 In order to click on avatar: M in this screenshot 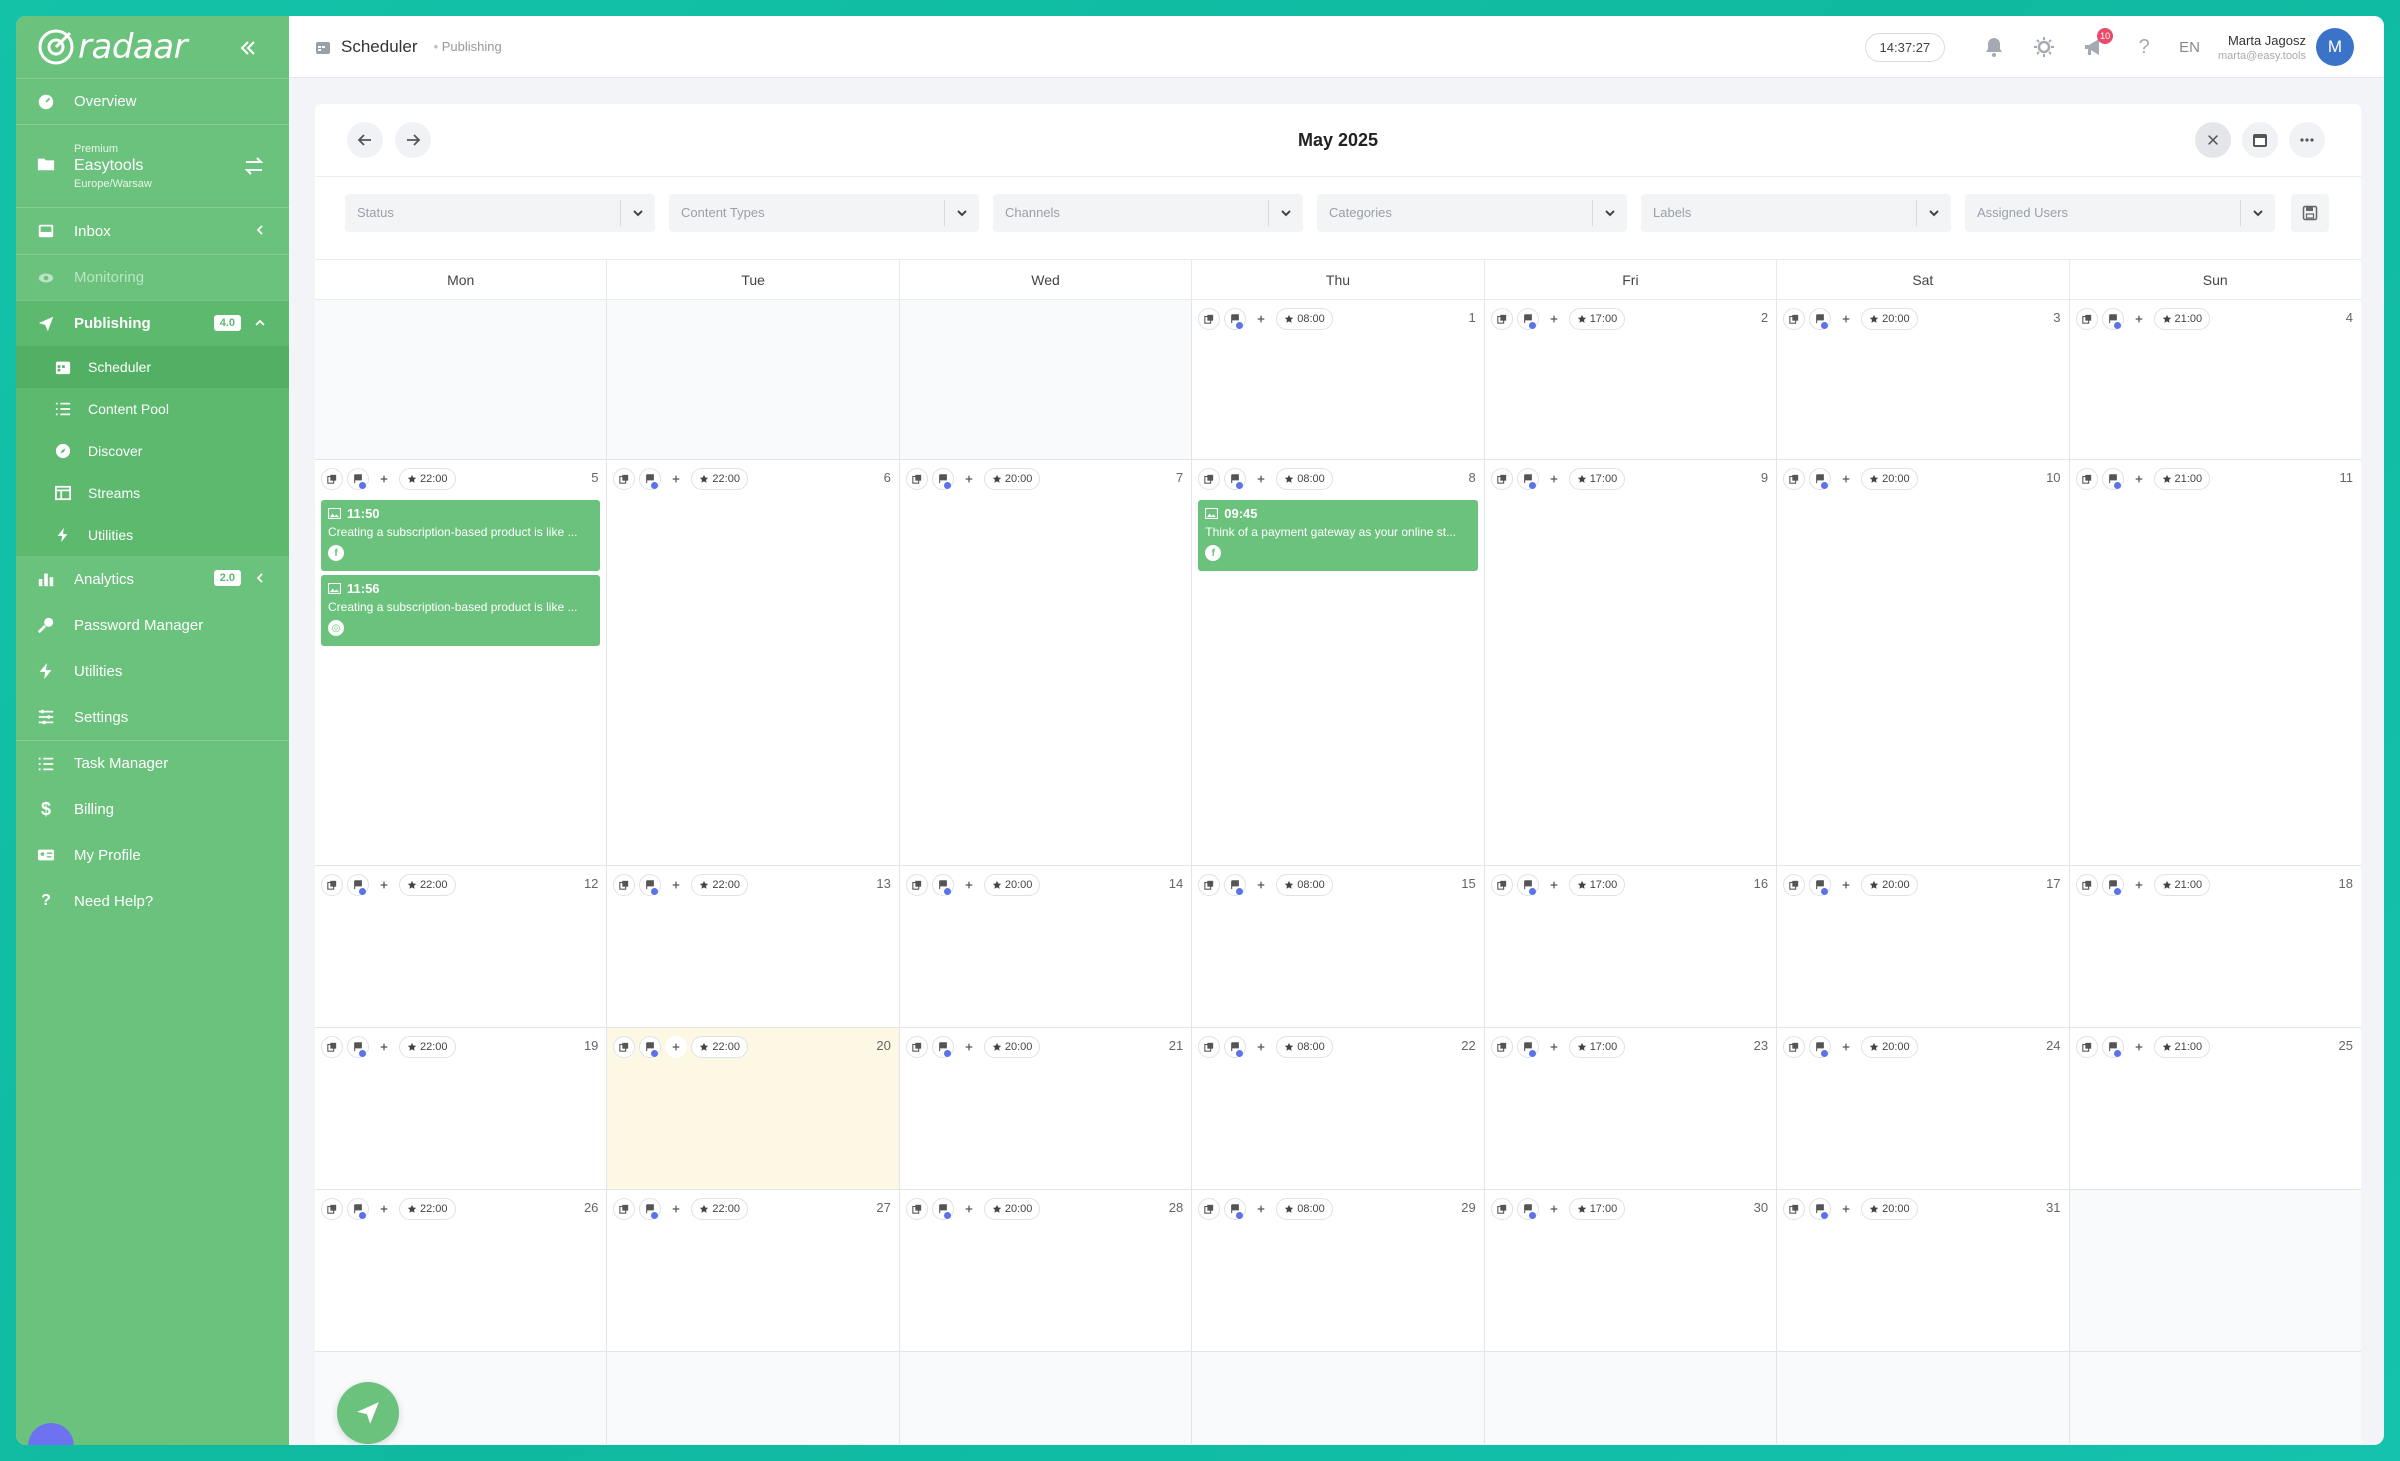, I will do `click(2335, 47)`.